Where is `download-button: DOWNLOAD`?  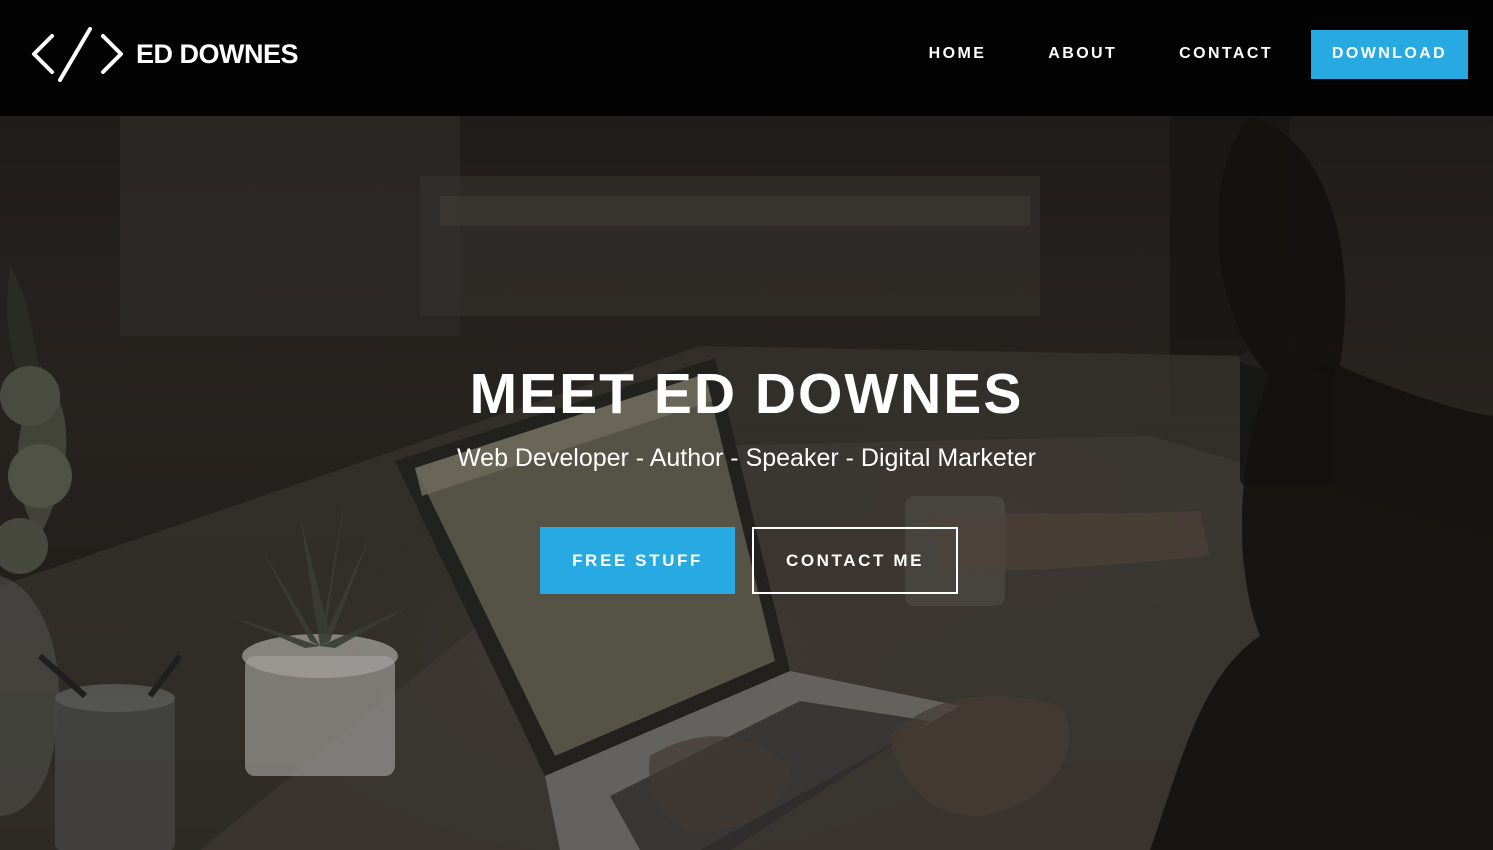 download-button: DOWNLOAD is located at coordinates (1389, 54).